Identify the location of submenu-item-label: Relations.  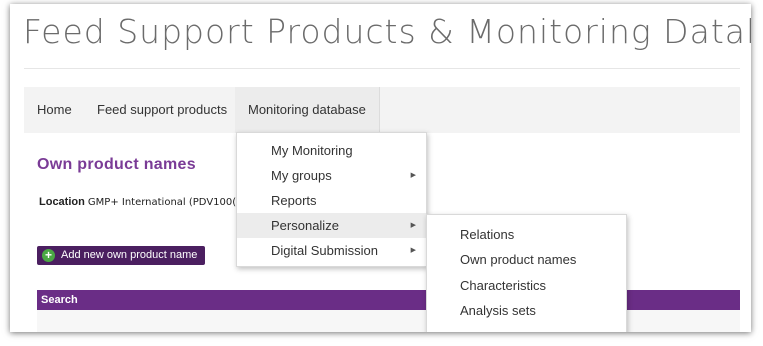
(487, 234).